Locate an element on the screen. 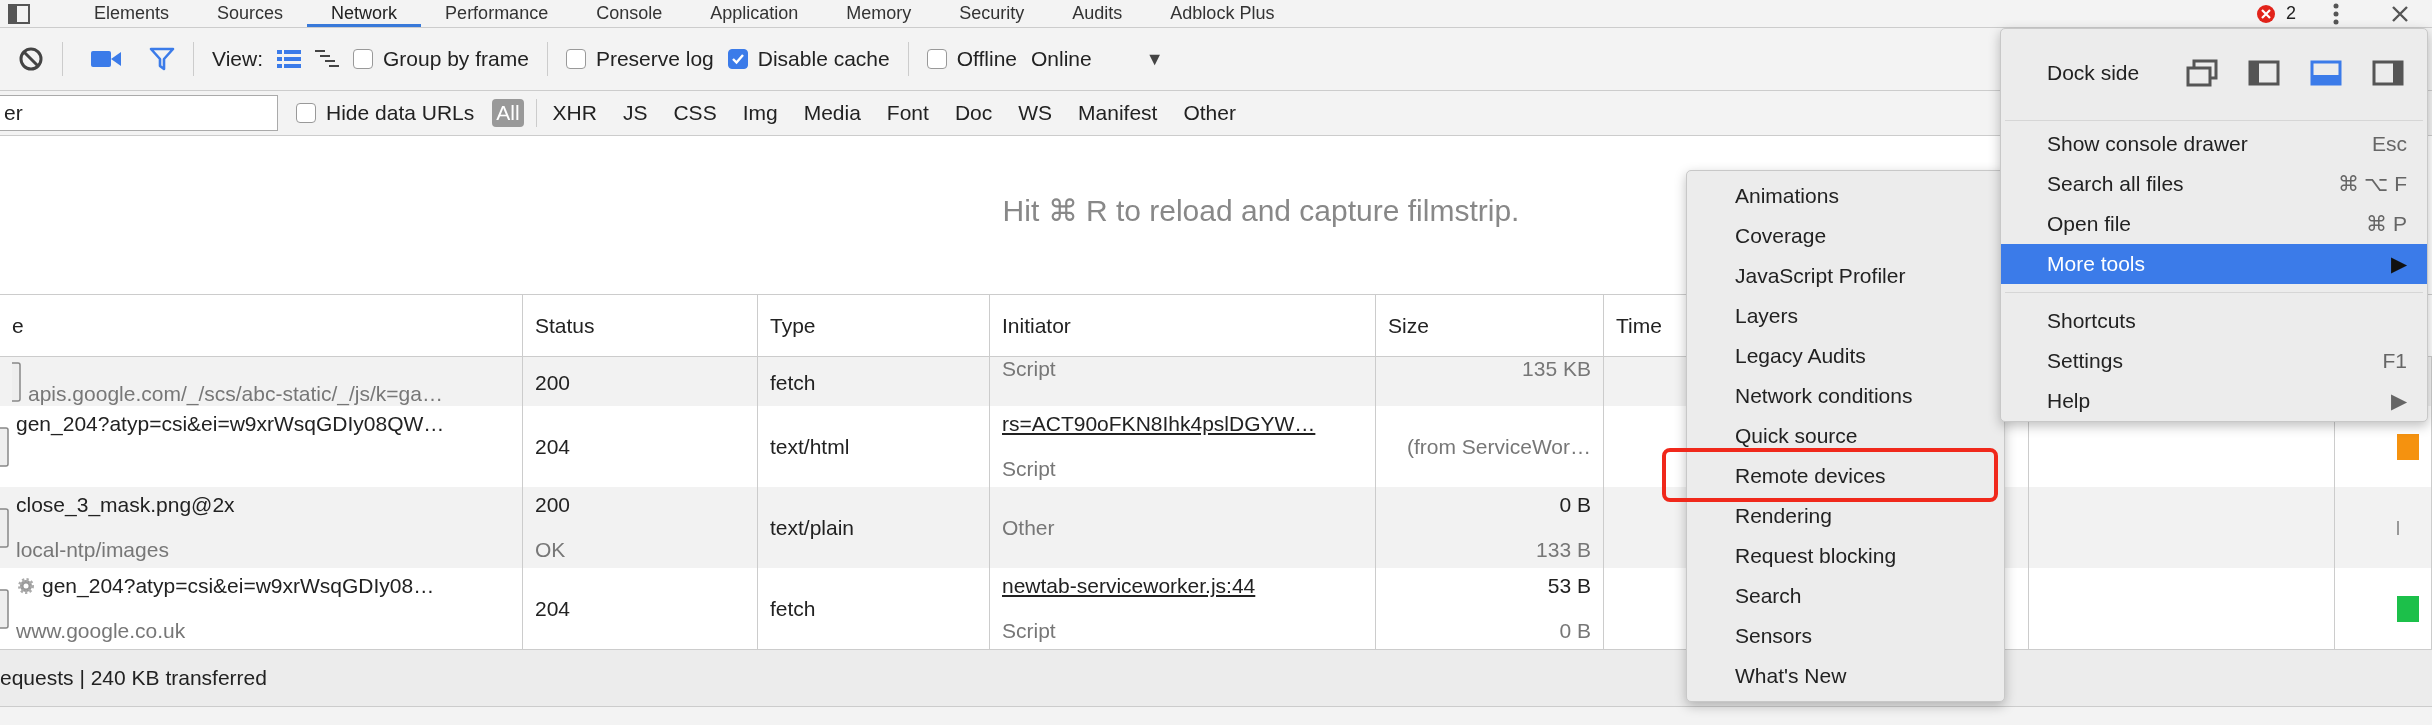  option-label: Hide data URLs is located at coordinates (400, 113).